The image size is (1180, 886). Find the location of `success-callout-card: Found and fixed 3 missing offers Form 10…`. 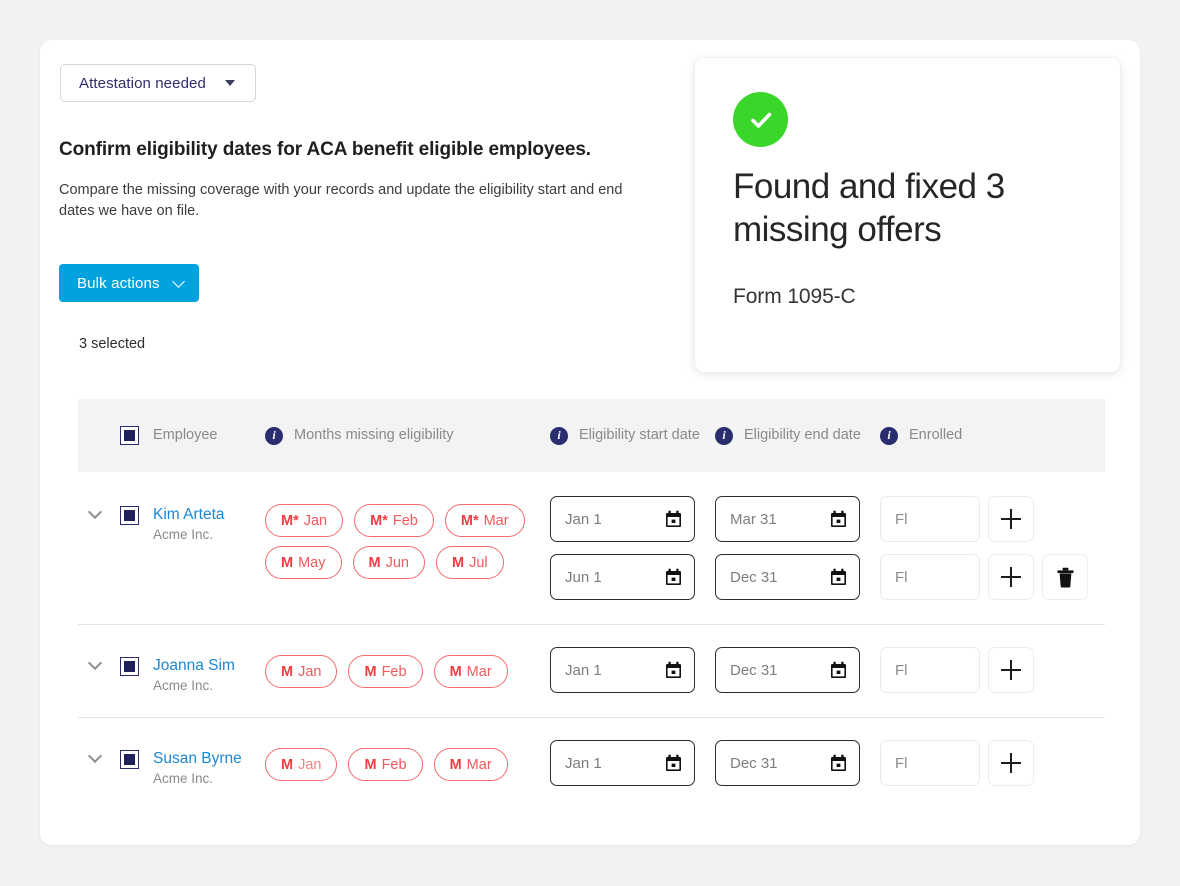

success-callout-card: Found and fixed 3 missing offers Form 10… is located at coordinates (907, 215).